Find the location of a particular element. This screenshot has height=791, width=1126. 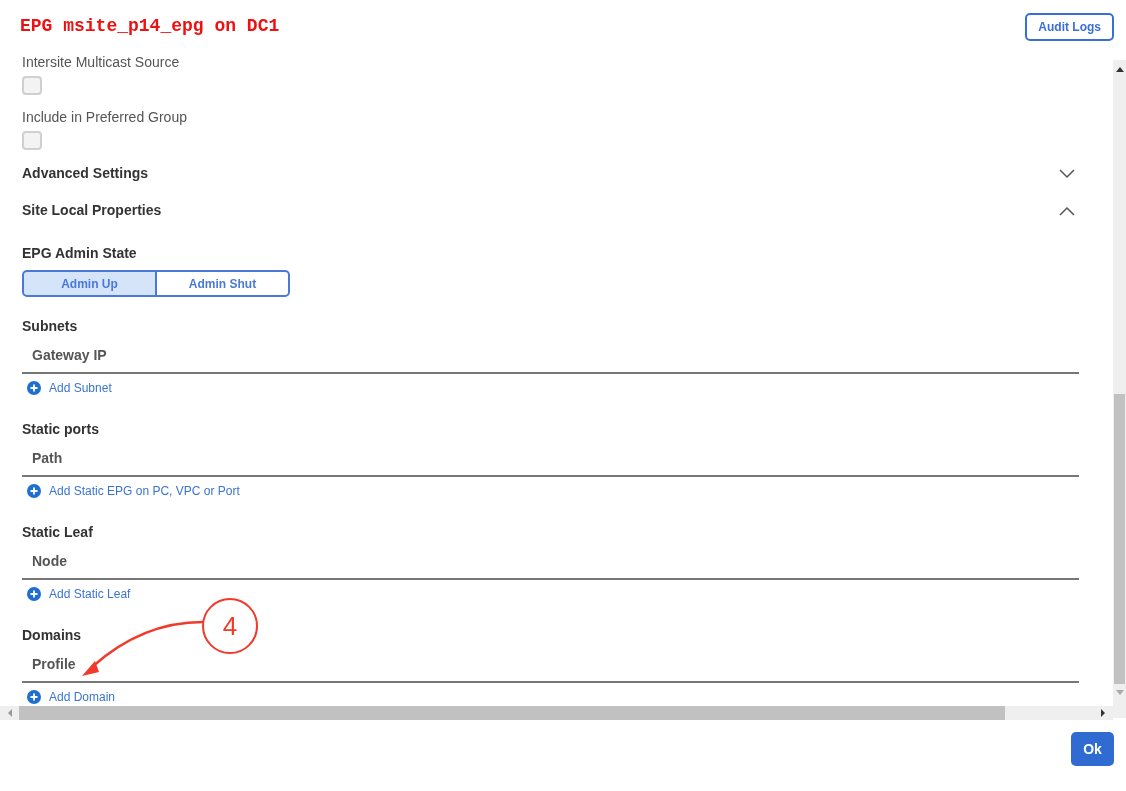

annotation-badge: 4 is located at coordinates (230, 626).